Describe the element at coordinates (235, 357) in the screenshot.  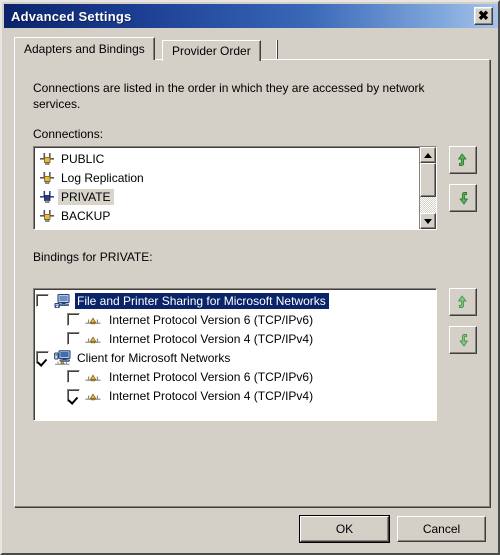
I see `binding-row-client-for-microsoft-networks: Client for Microsoft Networks` at that location.